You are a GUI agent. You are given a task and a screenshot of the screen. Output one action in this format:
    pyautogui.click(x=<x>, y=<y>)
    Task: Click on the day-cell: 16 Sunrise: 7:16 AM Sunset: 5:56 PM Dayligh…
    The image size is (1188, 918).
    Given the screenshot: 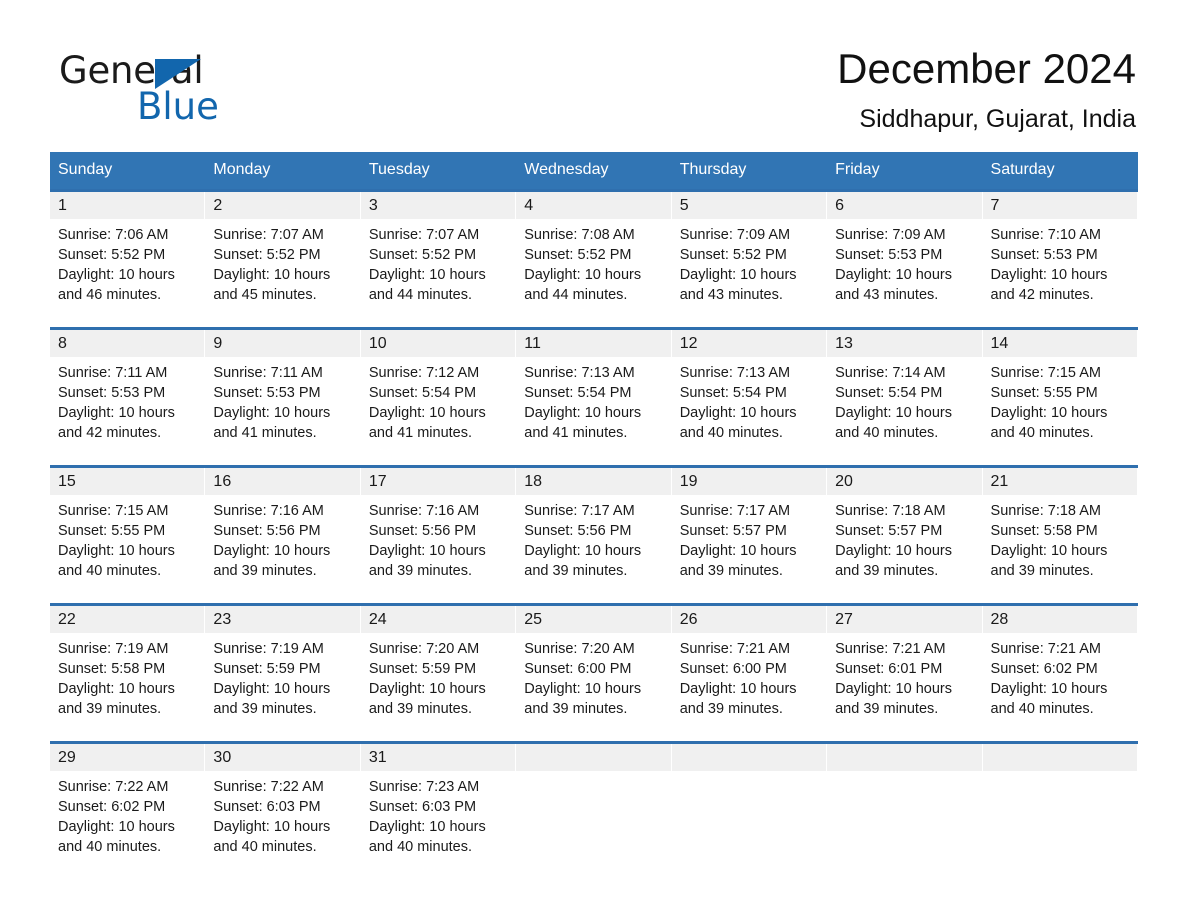 What is the action you would take?
    pyautogui.click(x=283, y=535)
    